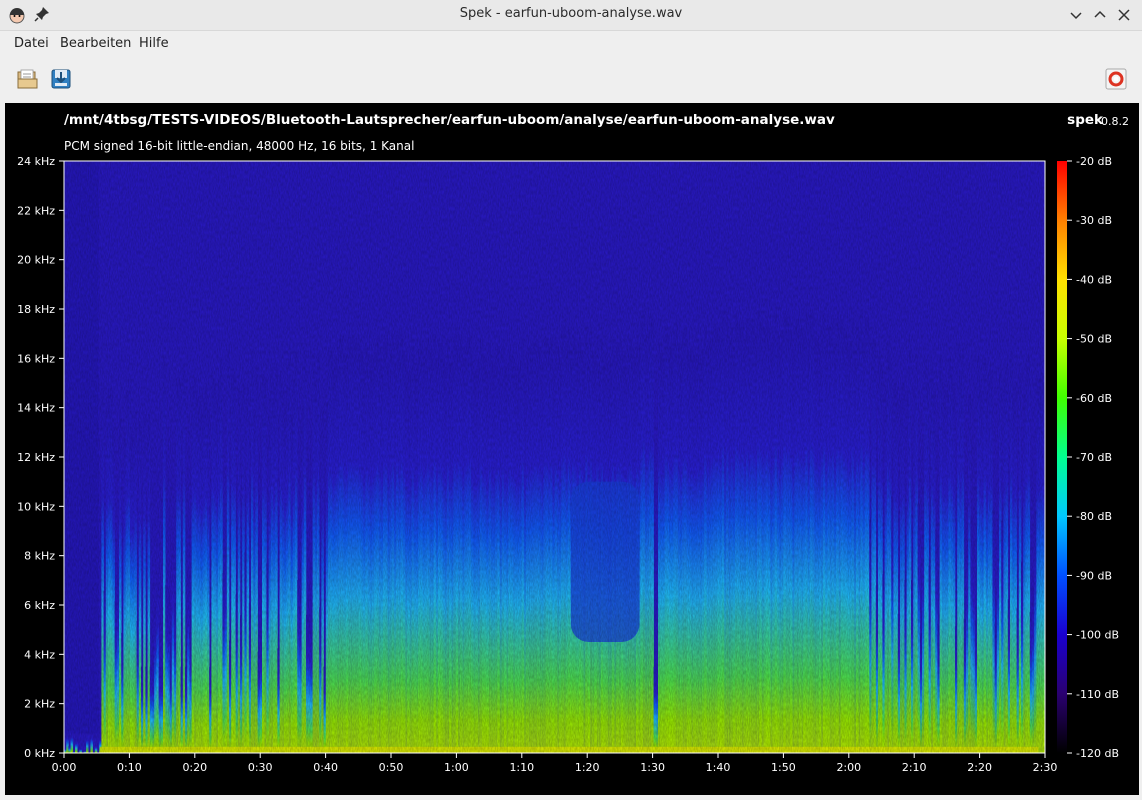 This screenshot has height=800, width=1142. I want to click on window-titlebar: Spek - earfun-uboom-analyse.wav, so click(571, 15).